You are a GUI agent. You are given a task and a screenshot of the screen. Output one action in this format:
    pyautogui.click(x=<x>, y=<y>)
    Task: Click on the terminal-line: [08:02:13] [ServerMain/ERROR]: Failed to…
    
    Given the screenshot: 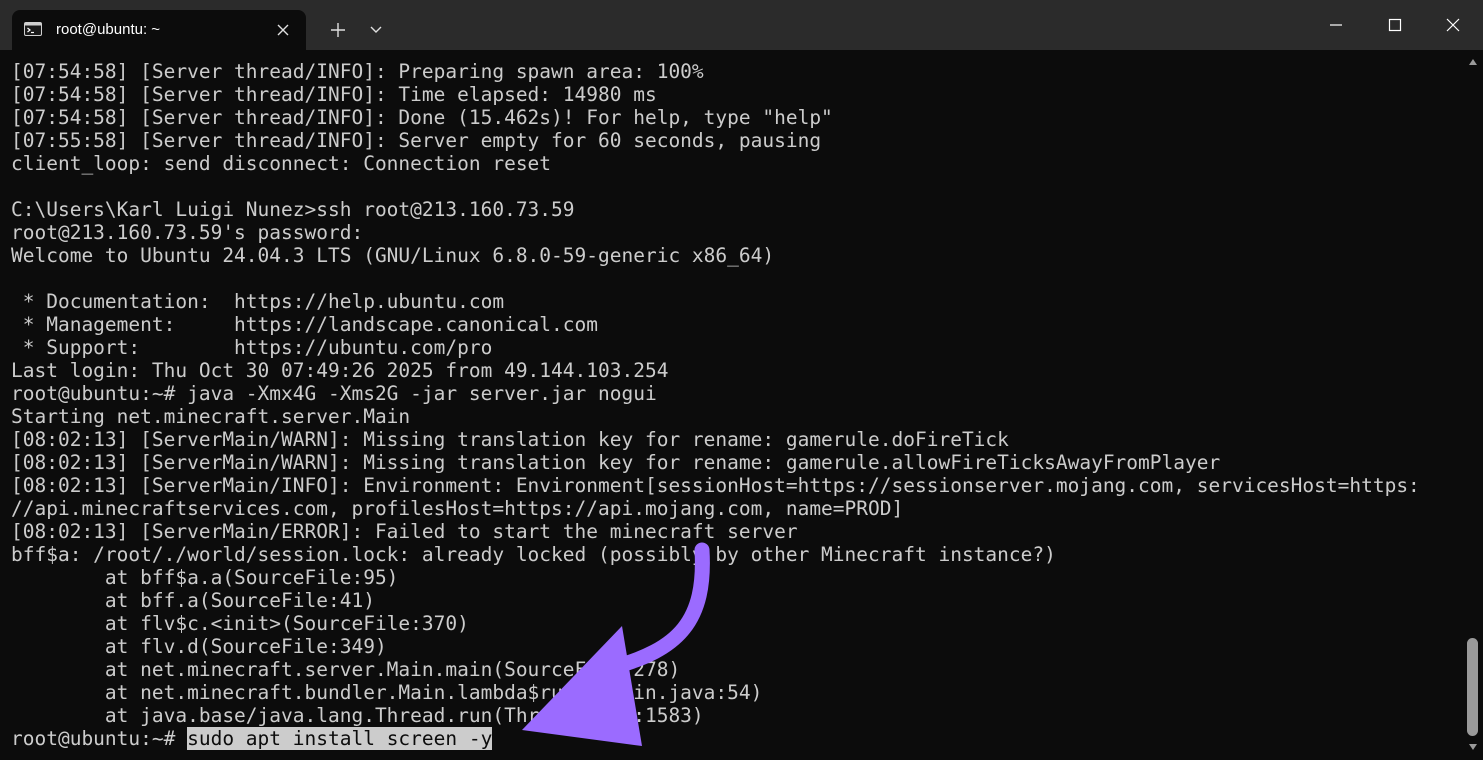 What is the action you would take?
    pyautogui.click(x=404, y=531)
    